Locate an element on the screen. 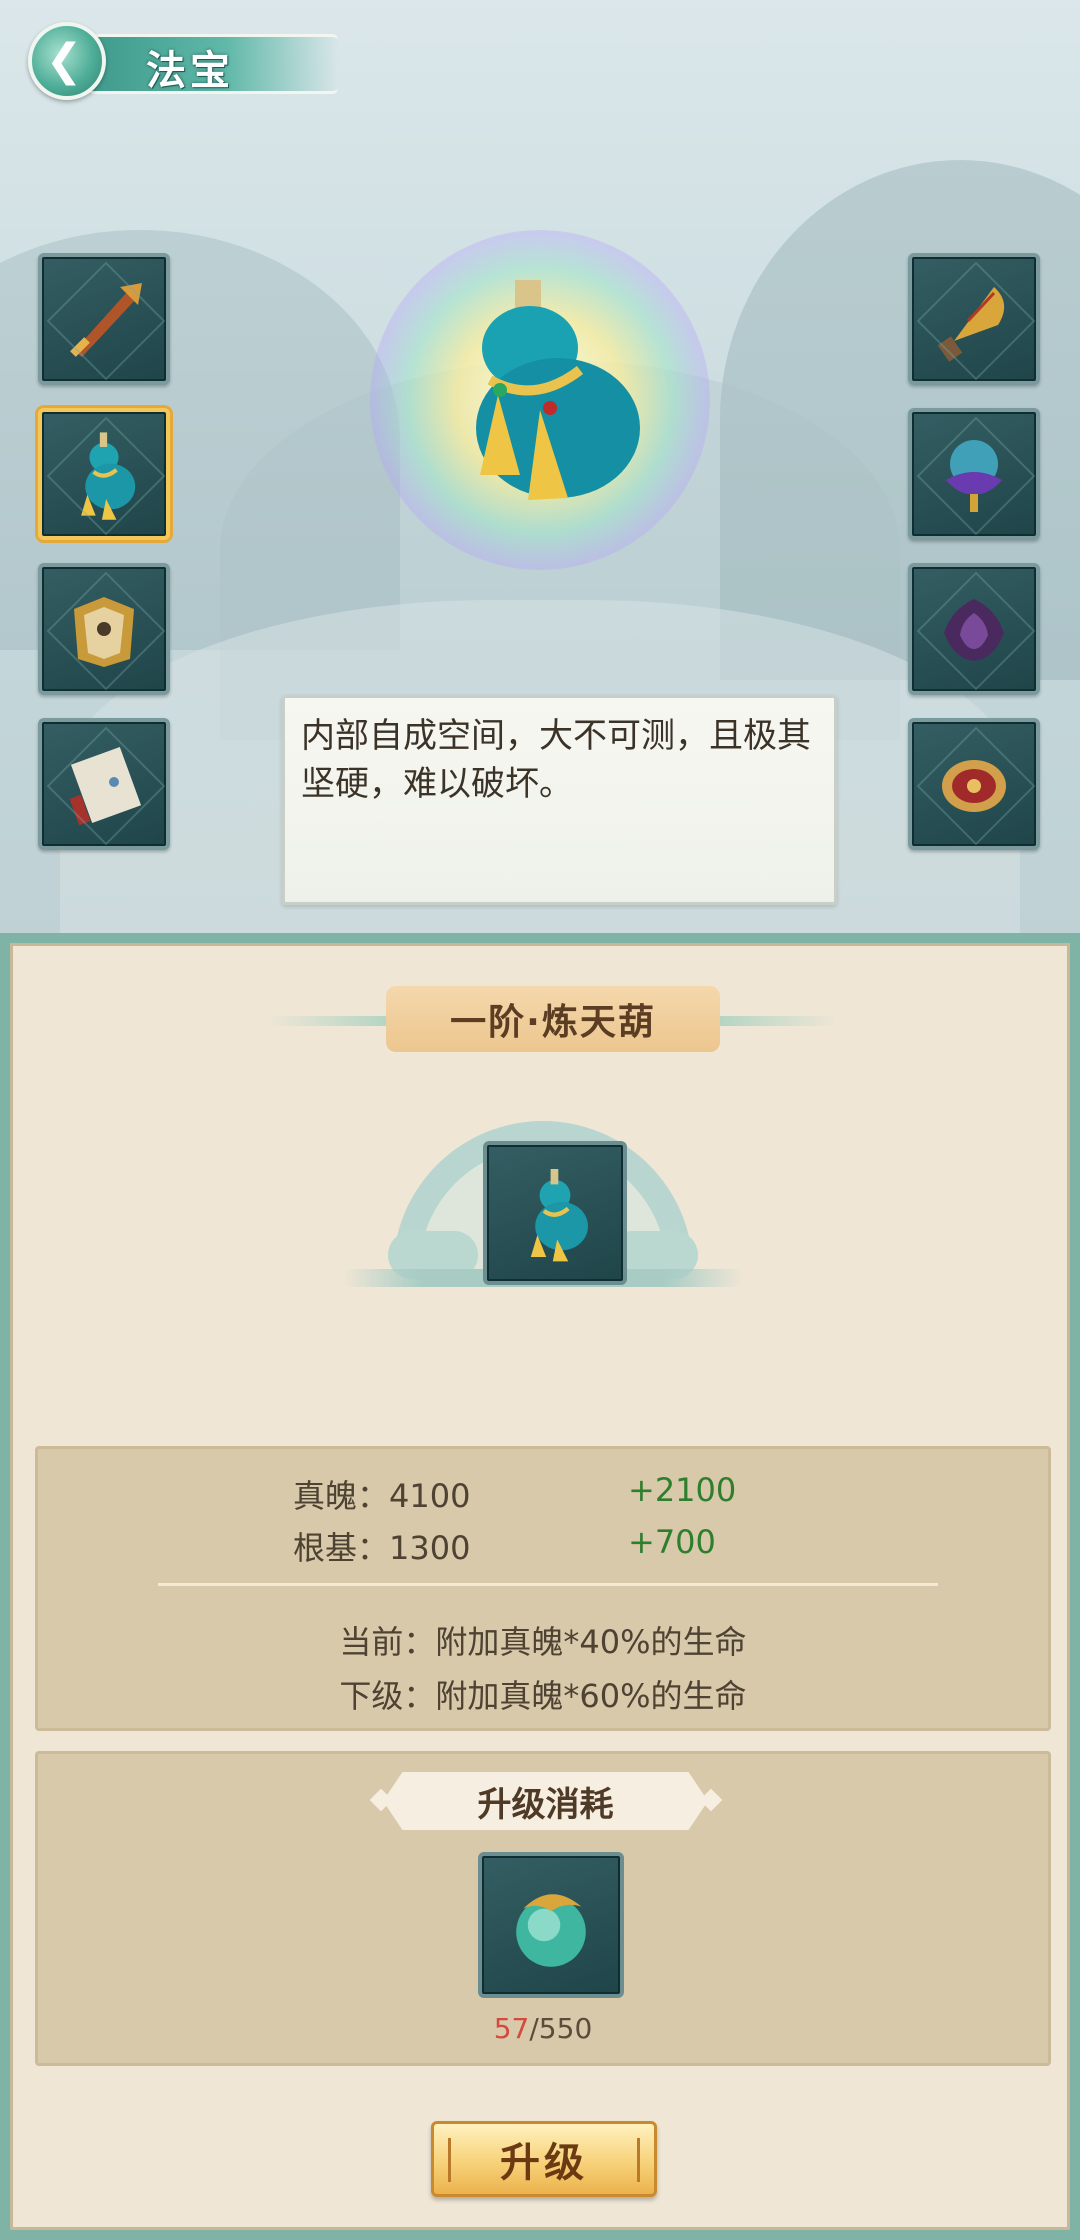 The height and width of the screenshot is (2240, 1080). back-button: ❮ is located at coordinates (67, 61).